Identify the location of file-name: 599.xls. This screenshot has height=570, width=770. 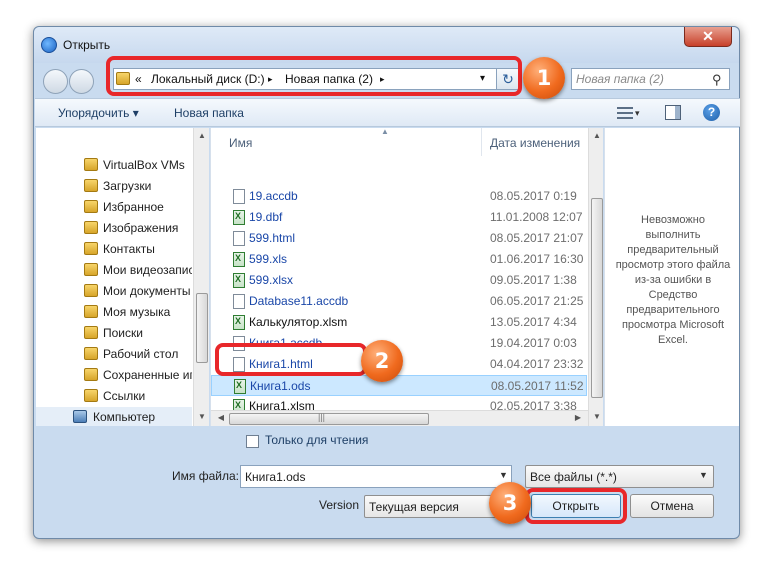
(268, 259).